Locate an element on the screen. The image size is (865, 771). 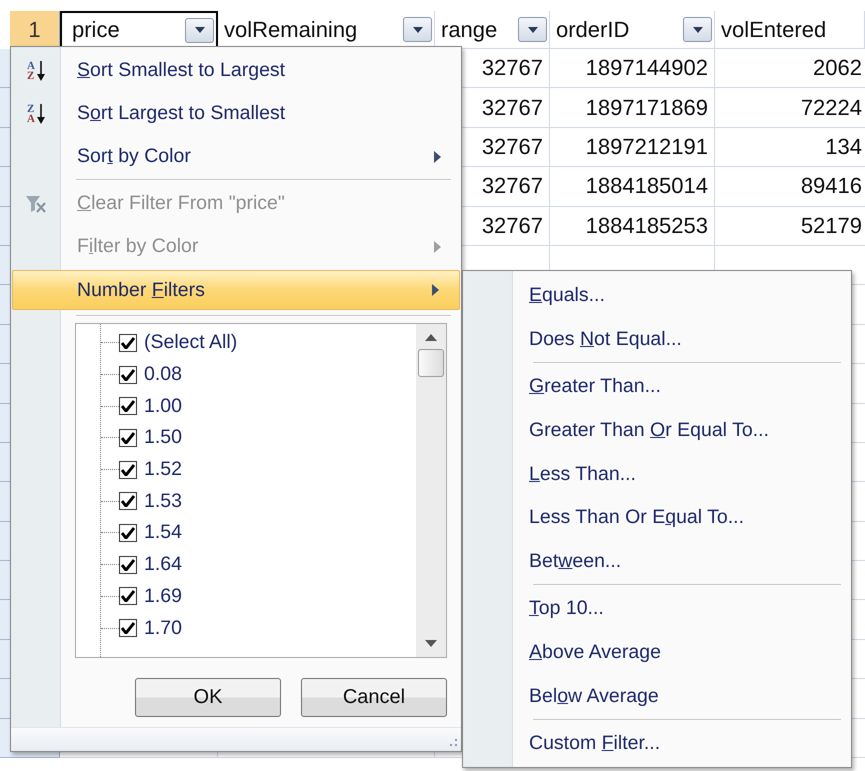
table-cell: 72224 is located at coordinates (831, 107).